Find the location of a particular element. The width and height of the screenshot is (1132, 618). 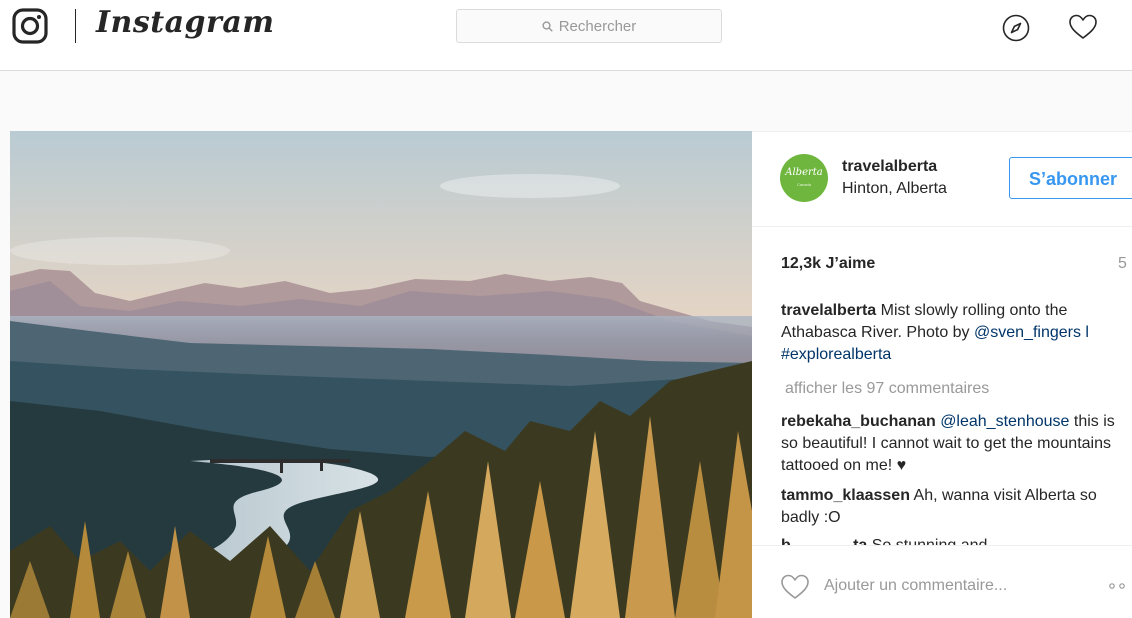

caption-author: travelalberta is located at coordinates (828, 310).